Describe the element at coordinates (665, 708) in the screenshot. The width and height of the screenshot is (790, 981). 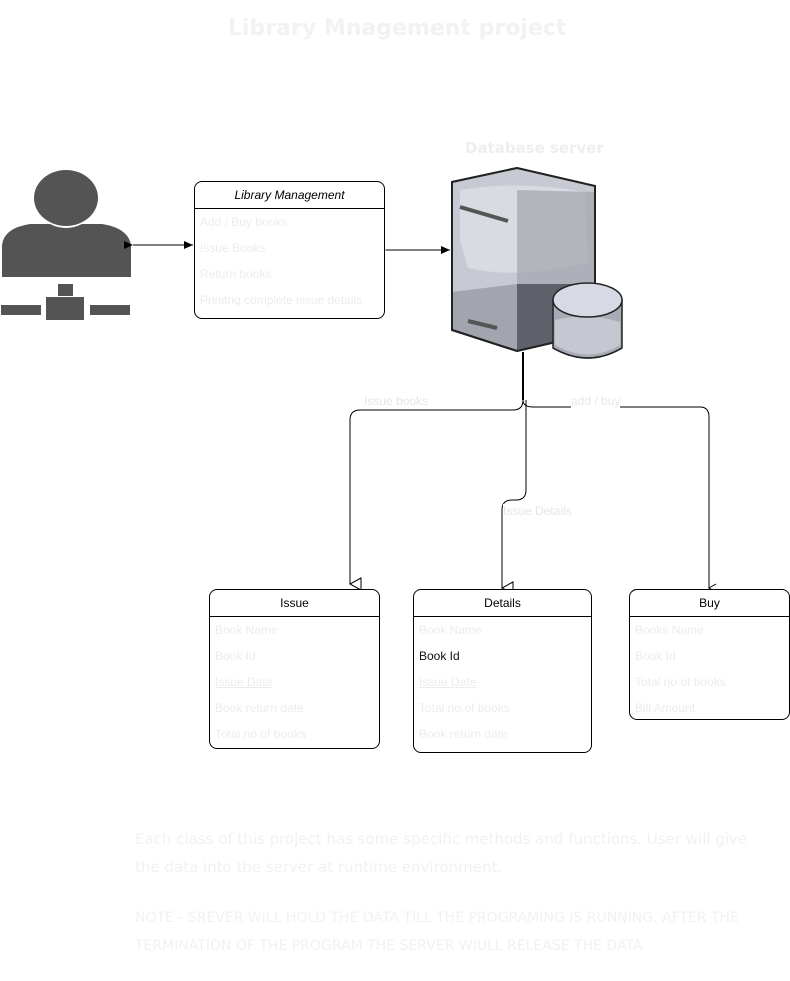
I see `buy-field-bill-amount: Bill Amount` at that location.